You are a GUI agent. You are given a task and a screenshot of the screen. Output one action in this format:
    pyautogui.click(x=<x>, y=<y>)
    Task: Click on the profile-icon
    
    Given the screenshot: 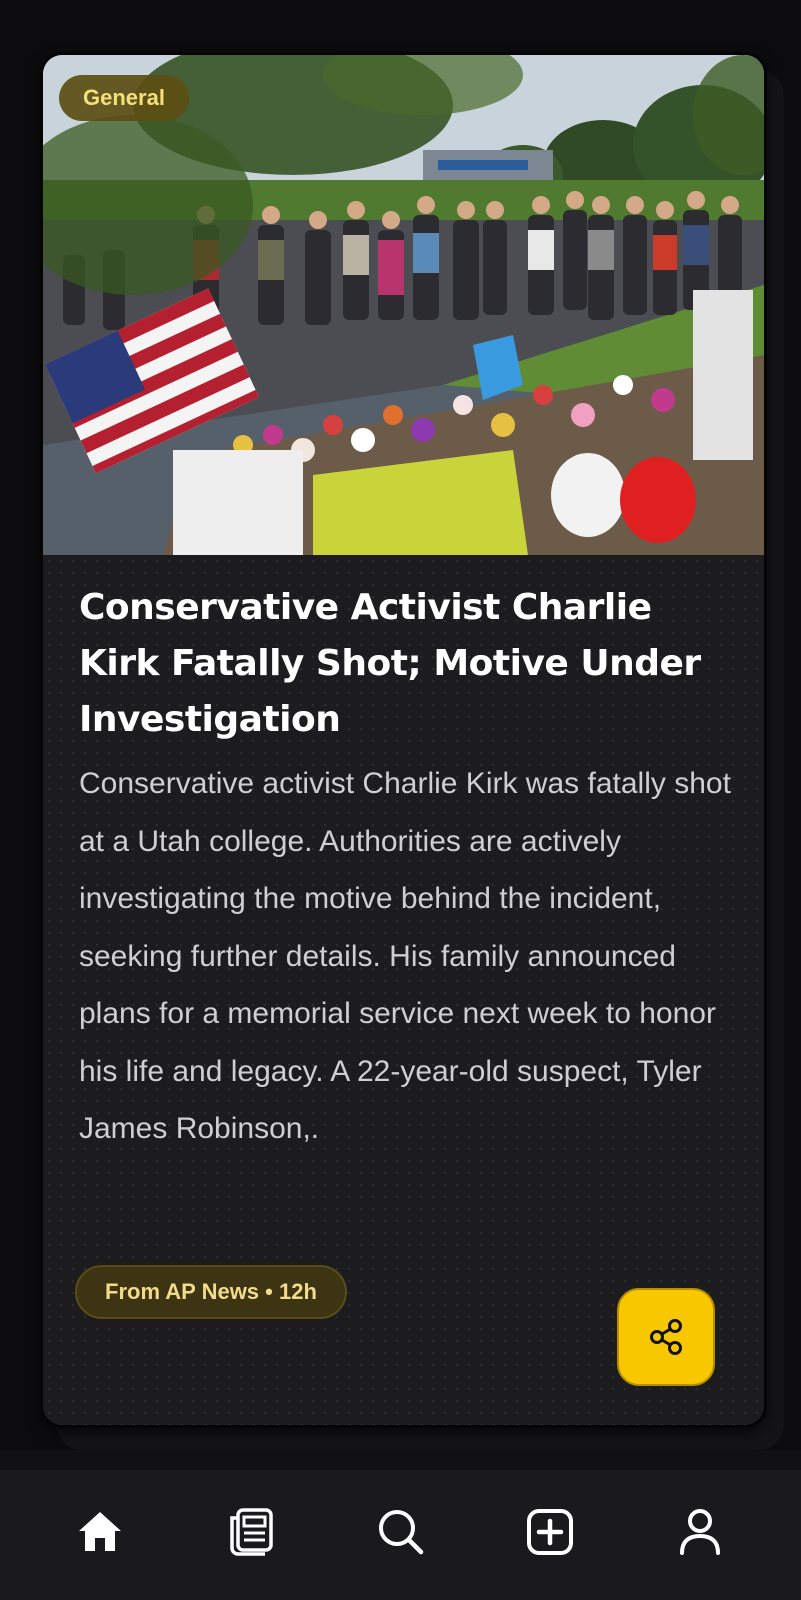 What is the action you would take?
    pyautogui.click(x=700, y=1532)
    